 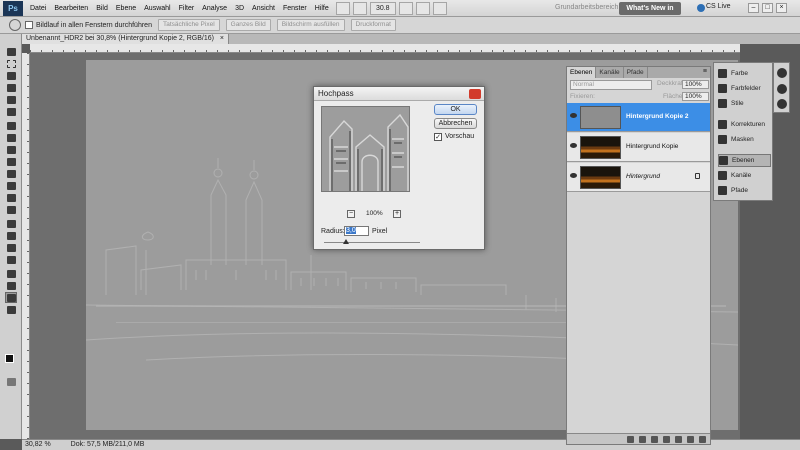 I want to click on dock-item-stile: Stile, so click(x=744, y=103).